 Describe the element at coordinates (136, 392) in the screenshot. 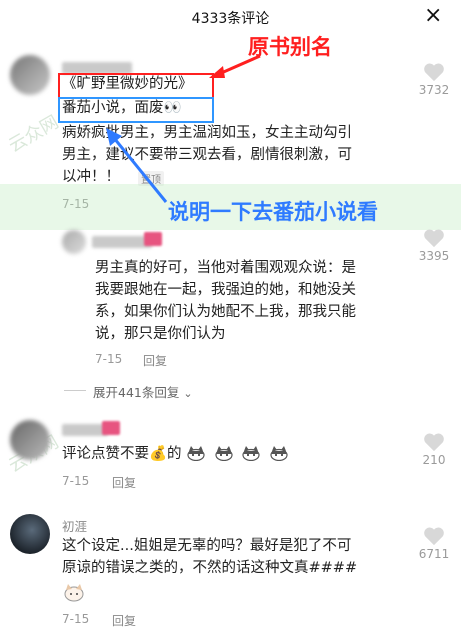

I see `expand-replies-label: 展开441条回复` at that location.